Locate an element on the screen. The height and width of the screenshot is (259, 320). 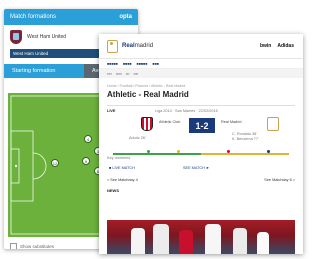
athletic-crest-icon is located at coordinates (147, 124).